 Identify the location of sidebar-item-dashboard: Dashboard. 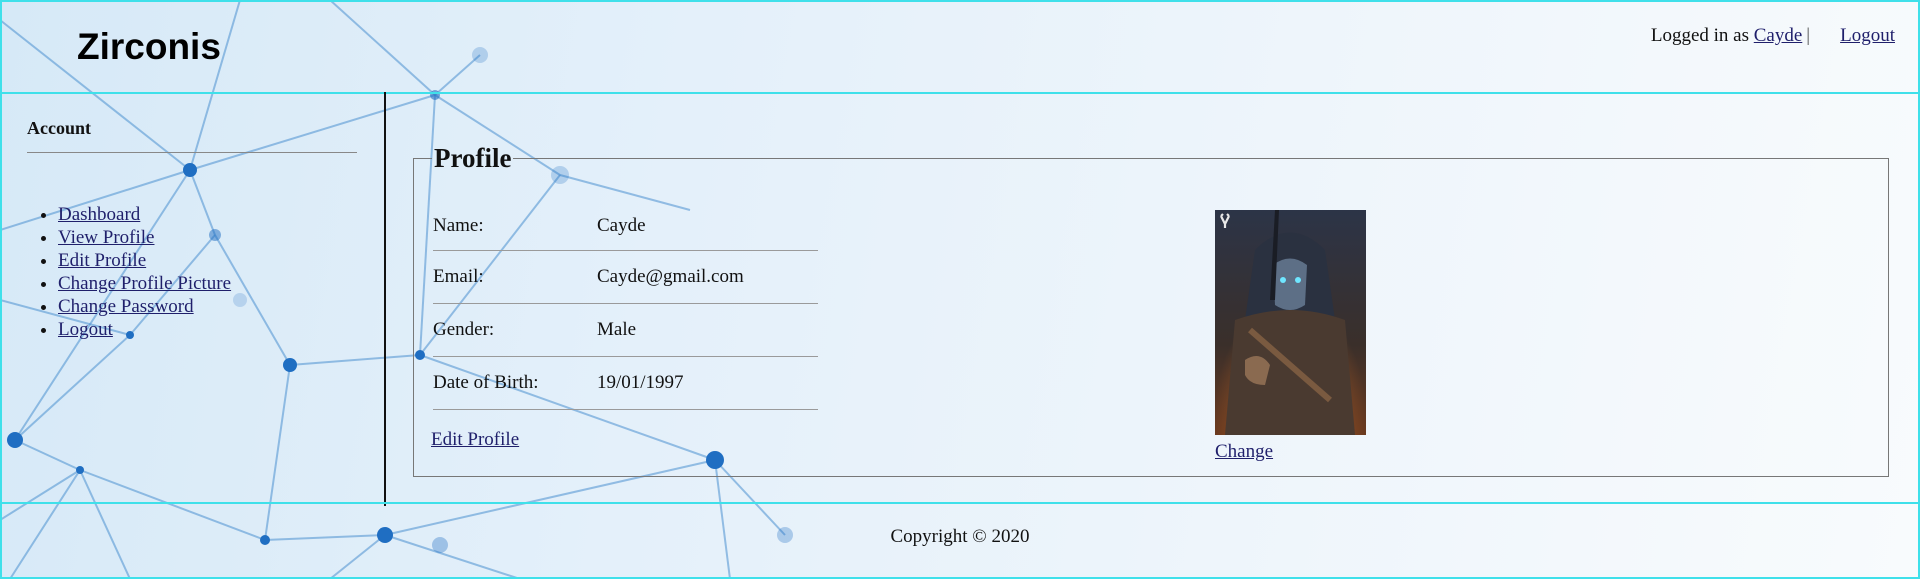
(144, 214).